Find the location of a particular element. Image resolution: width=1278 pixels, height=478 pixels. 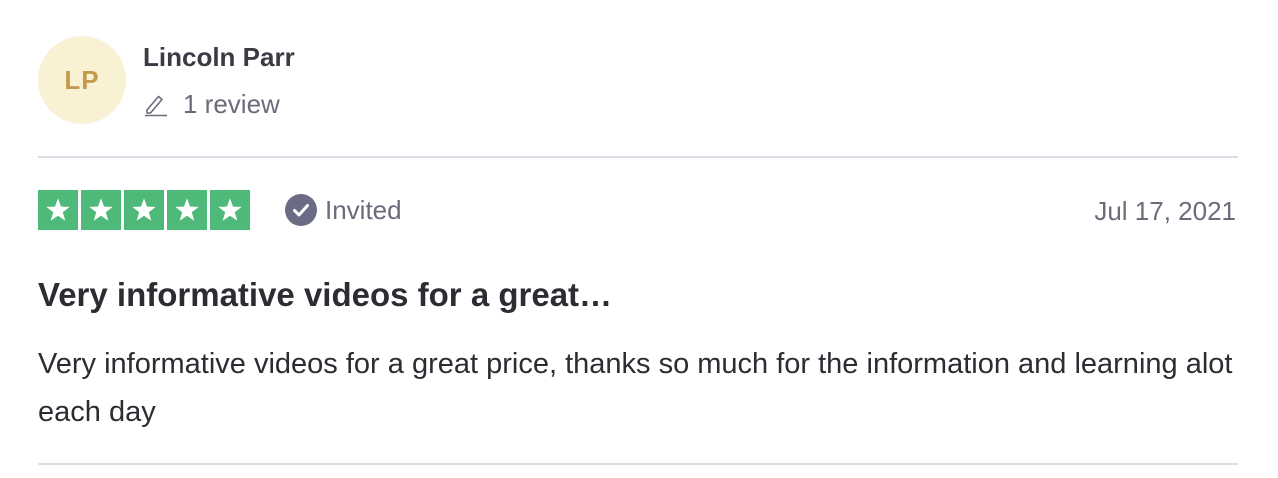

reviewer-name: Lincoln Parr is located at coordinates (219, 57).